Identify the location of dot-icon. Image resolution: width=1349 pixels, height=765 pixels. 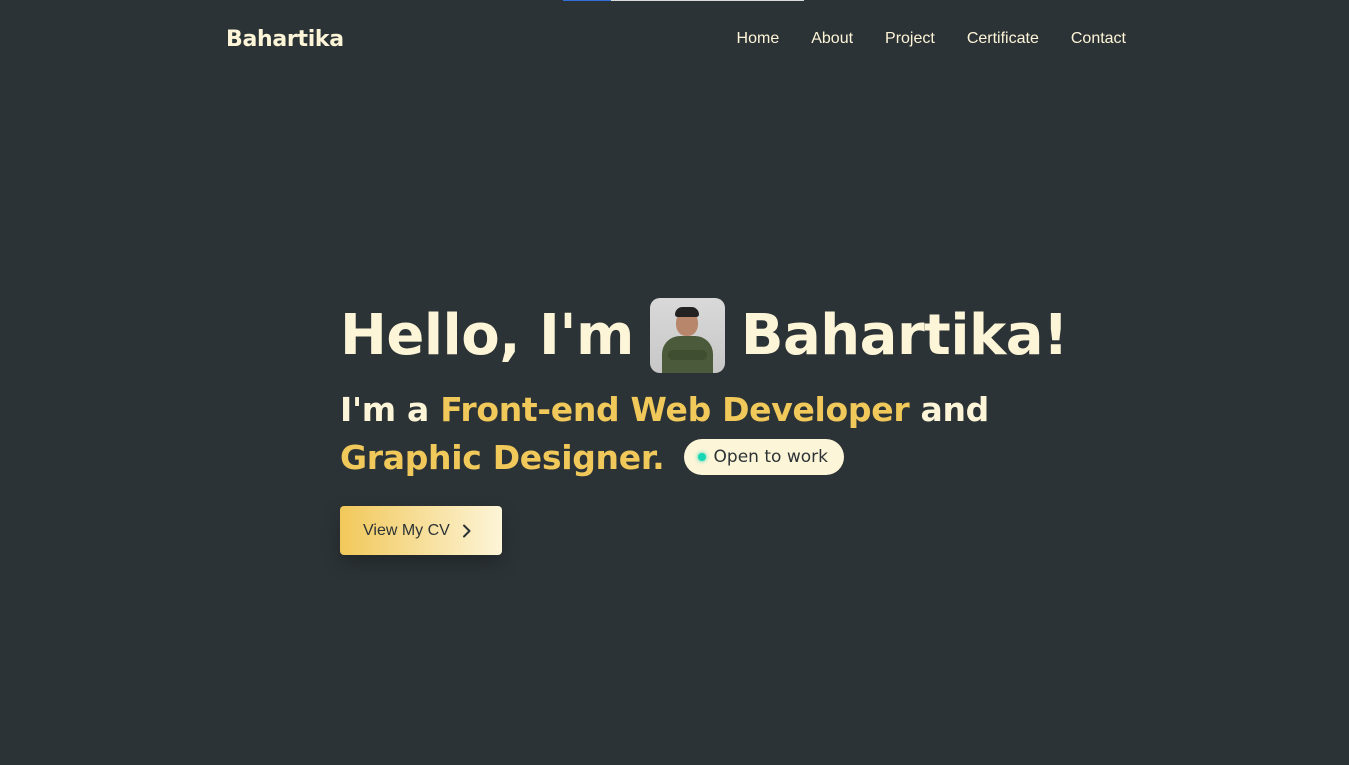
(701, 456).